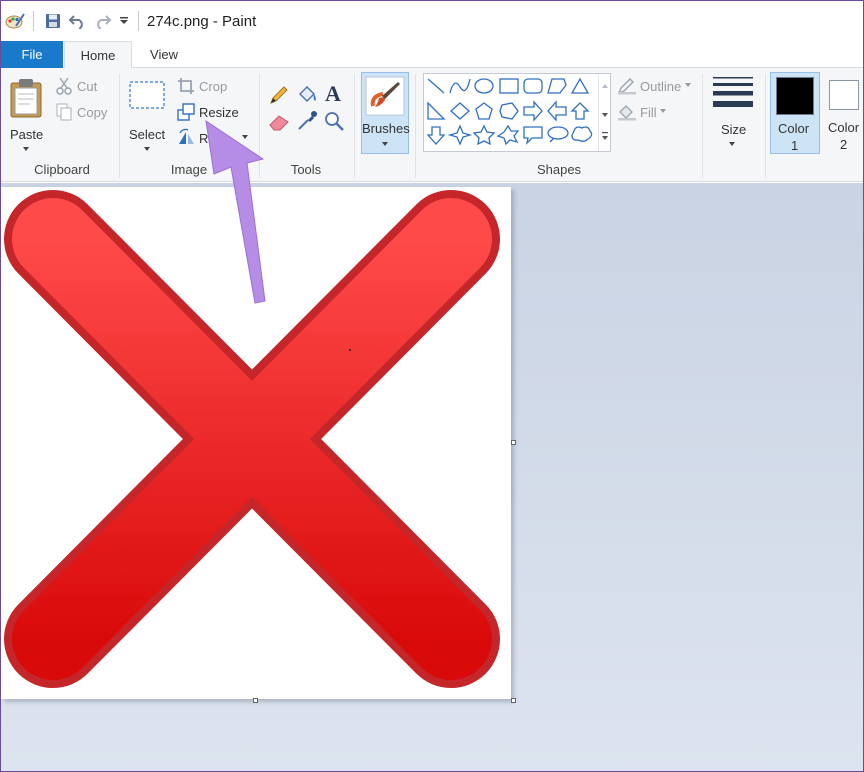 Image resolution: width=864 pixels, height=772 pixels. What do you see at coordinates (688, 85) in the screenshot?
I see `outline-dropdown-icon` at bounding box center [688, 85].